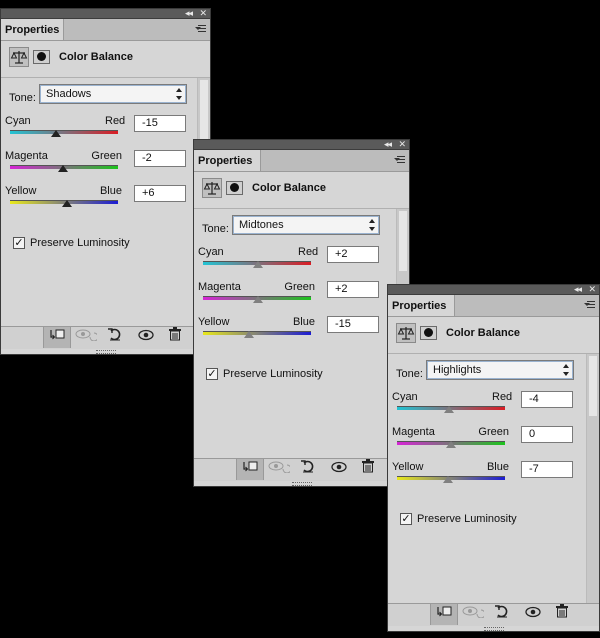 Image resolution: width=600 pixels, height=638 pixels. I want to click on slider-cyan-red: Cyan Red +2, so click(301, 263).